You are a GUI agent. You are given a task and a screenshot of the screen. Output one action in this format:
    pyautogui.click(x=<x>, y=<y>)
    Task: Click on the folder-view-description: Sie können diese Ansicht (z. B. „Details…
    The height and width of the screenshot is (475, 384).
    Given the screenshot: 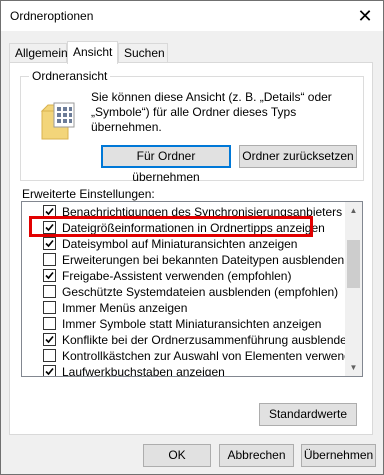 What is the action you would take?
    pyautogui.click(x=211, y=112)
    